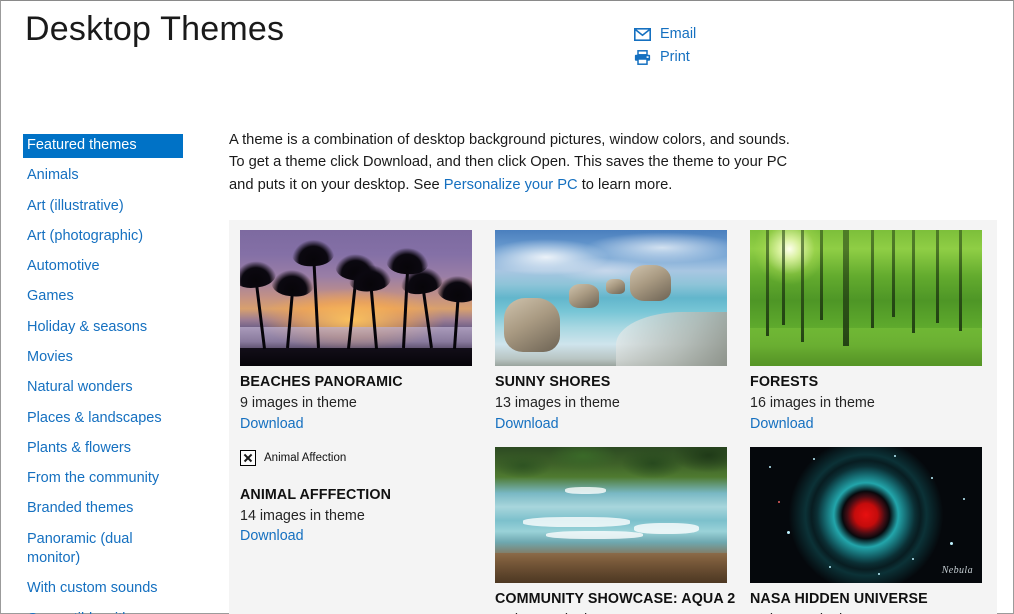  I want to click on jungle-waterfall-cascade-thumbnail, so click(611, 514).